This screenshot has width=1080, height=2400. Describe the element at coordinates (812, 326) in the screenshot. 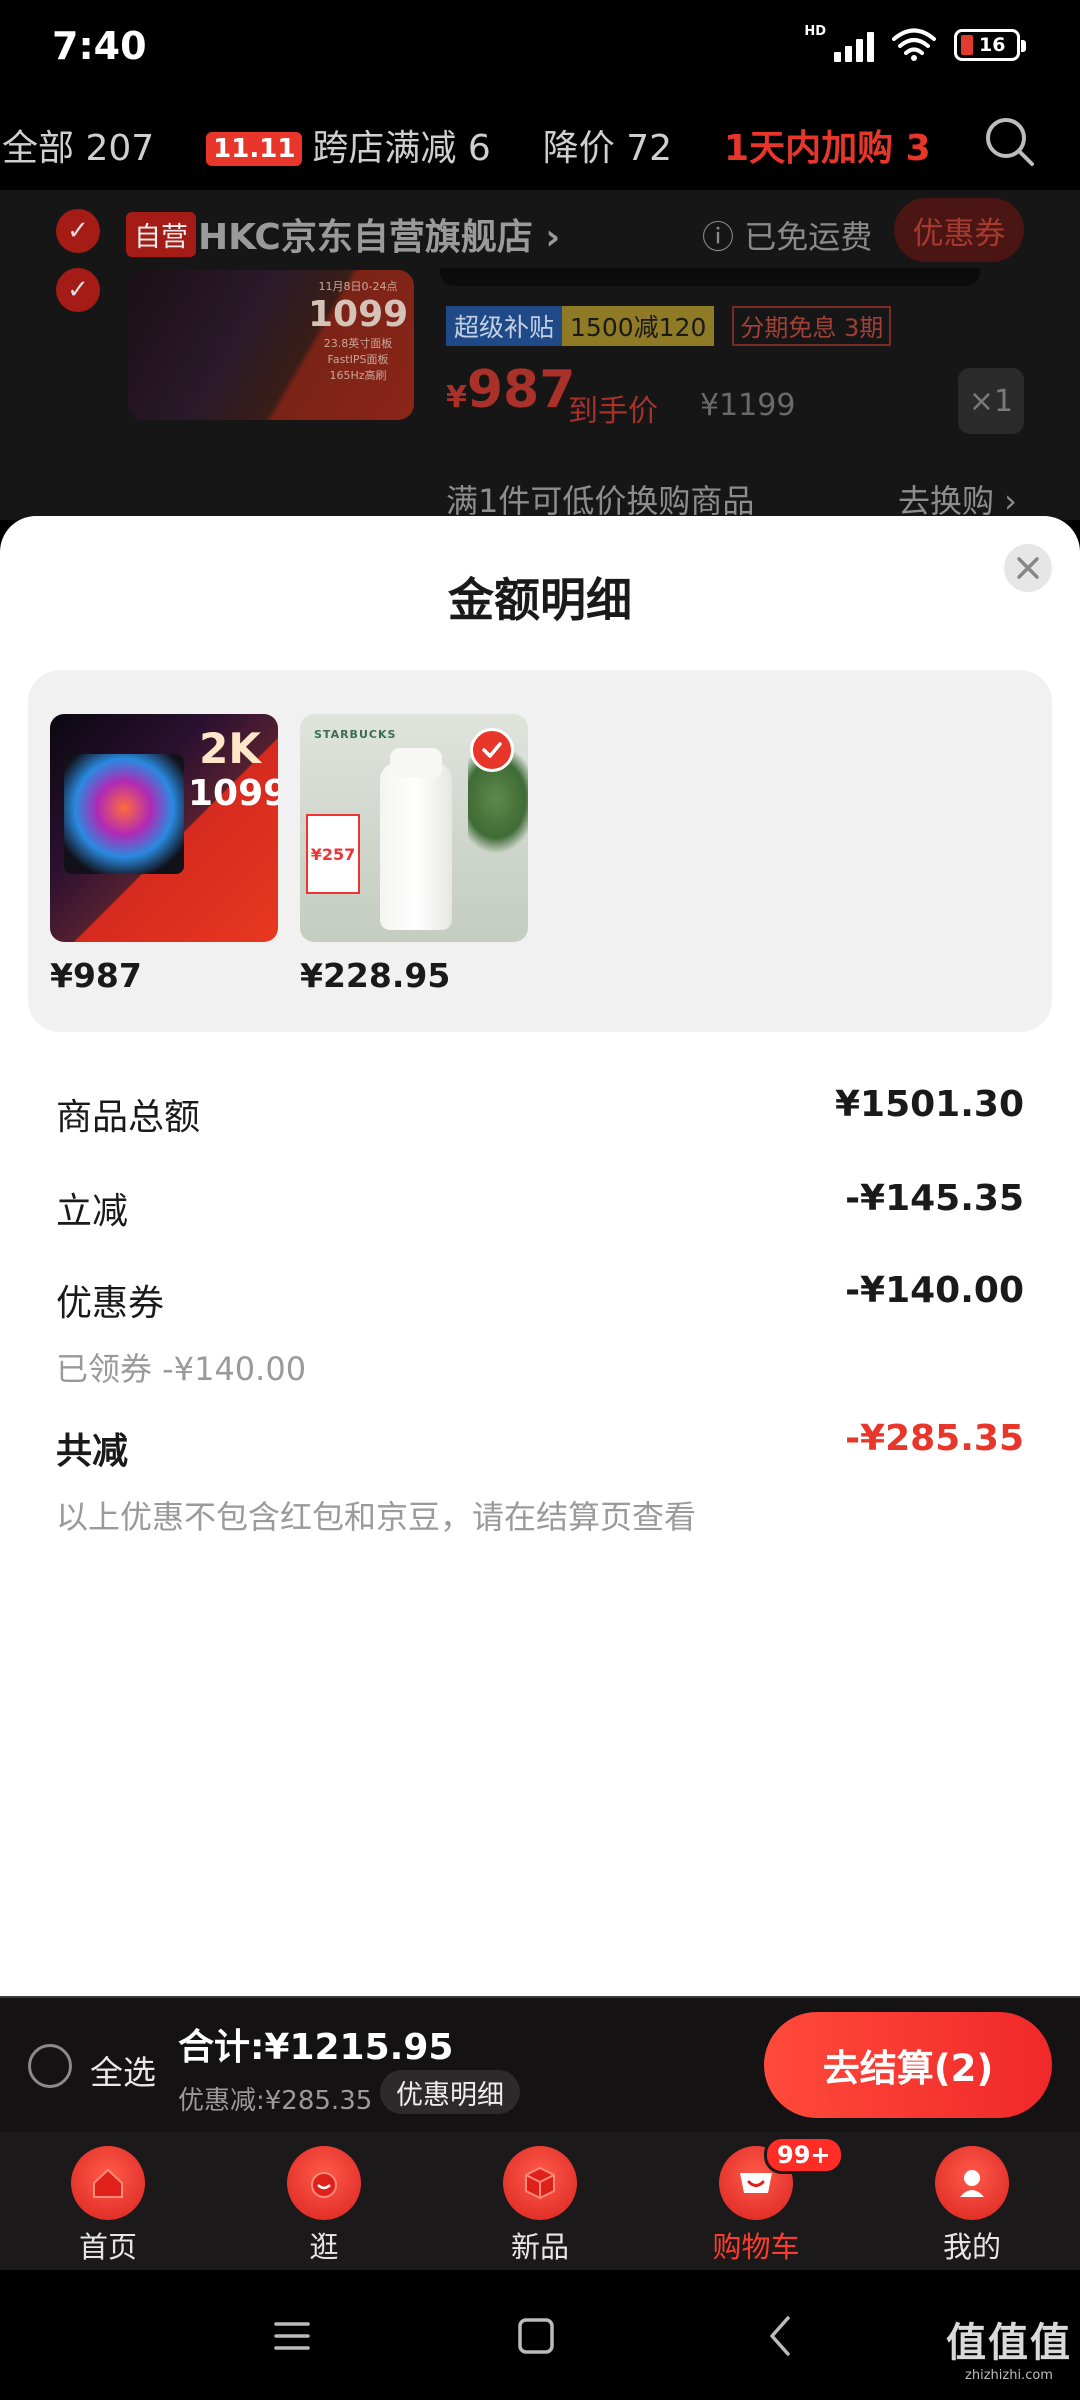

I see `installment-tag: 分期免息 3期` at that location.